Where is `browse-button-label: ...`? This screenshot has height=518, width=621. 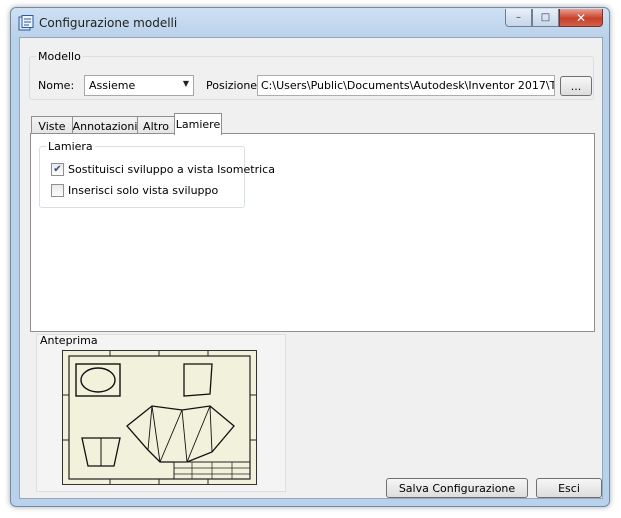 browse-button-label: ... is located at coordinates (576, 86).